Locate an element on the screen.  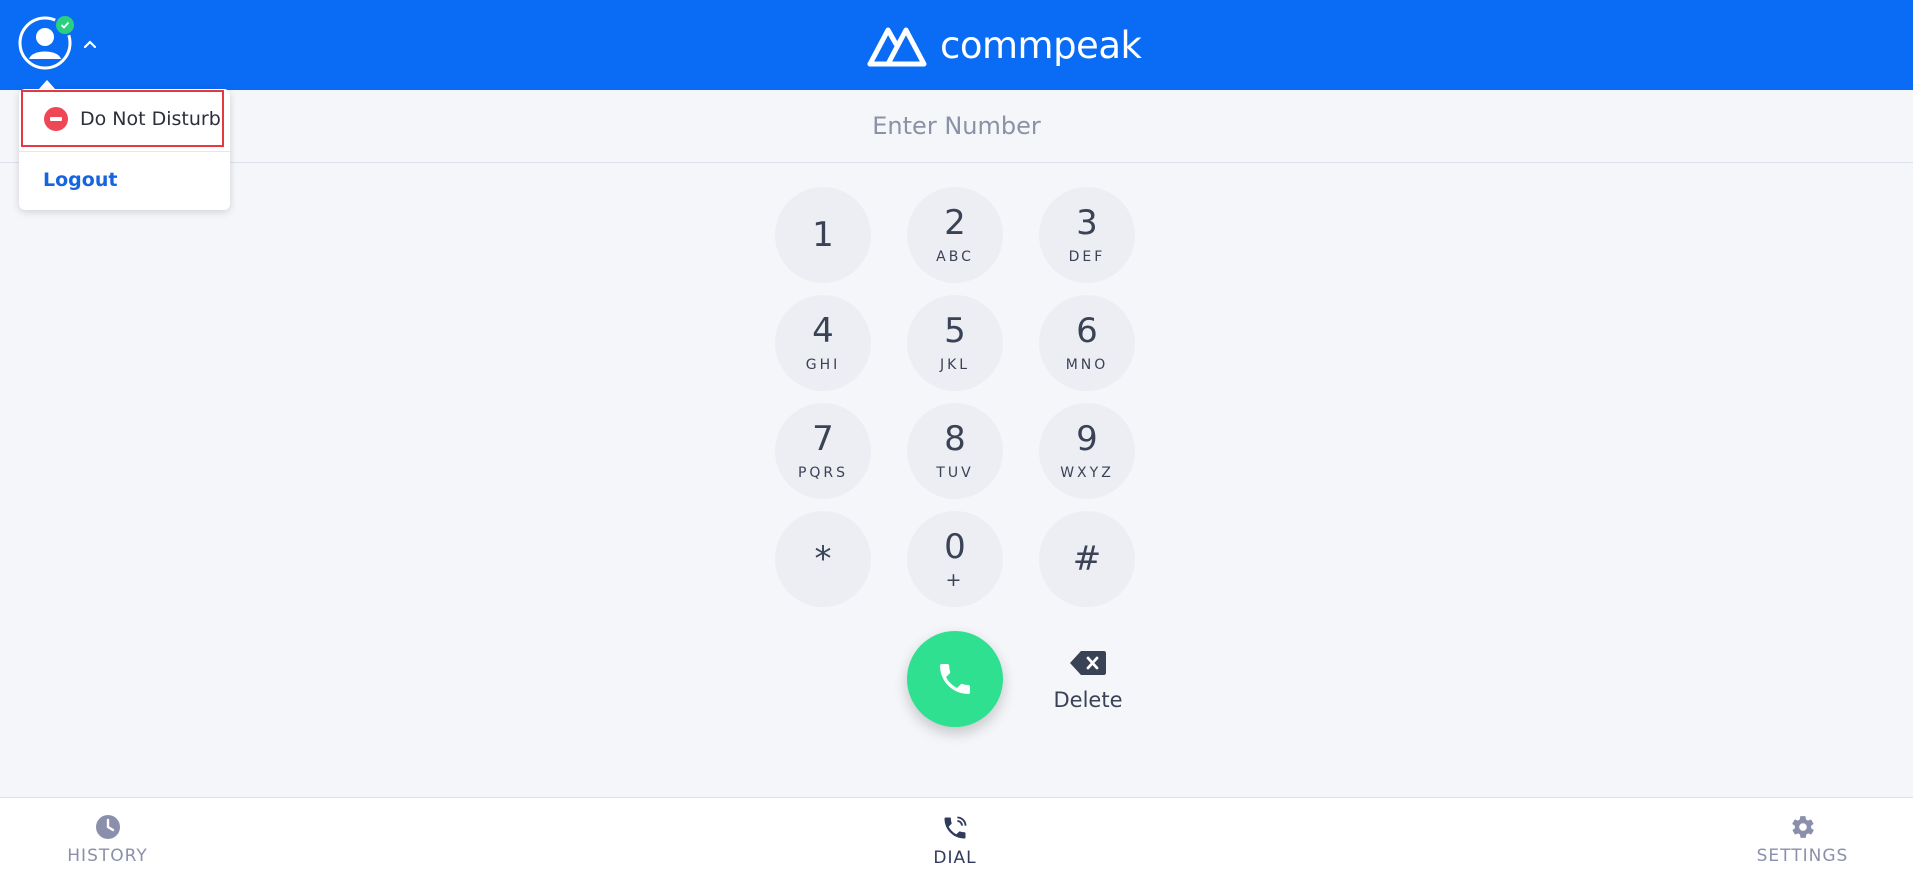
commpeak-logo-icon is located at coordinates (897, 47).